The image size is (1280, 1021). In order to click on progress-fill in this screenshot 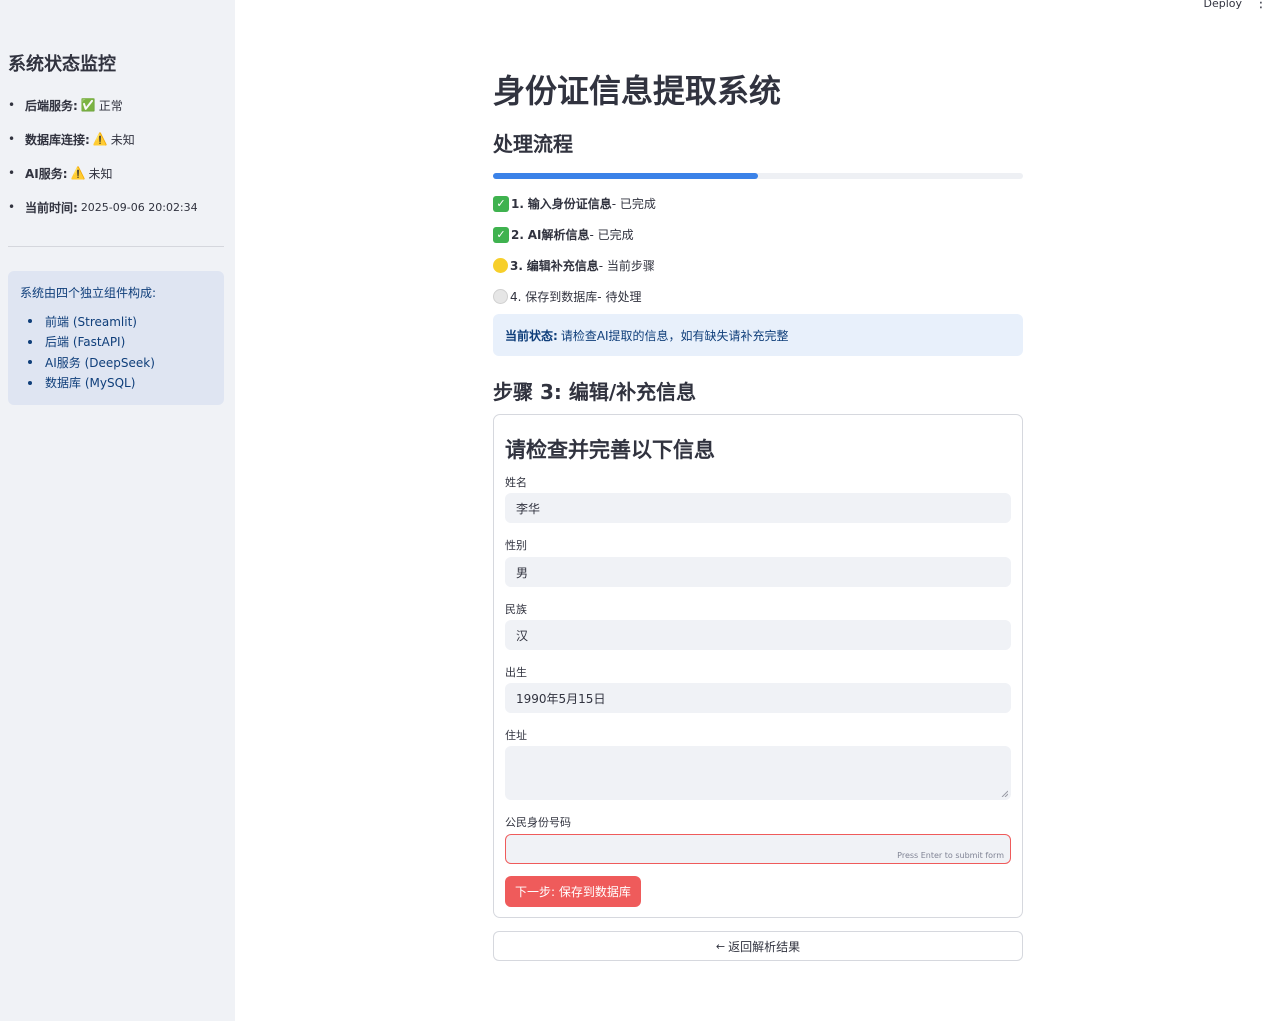, I will do `click(625, 176)`.